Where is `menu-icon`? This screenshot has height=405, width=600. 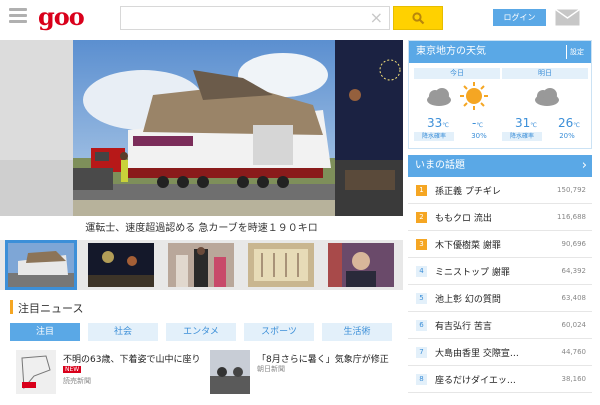
menu-icon is located at coordinates (18, 16).